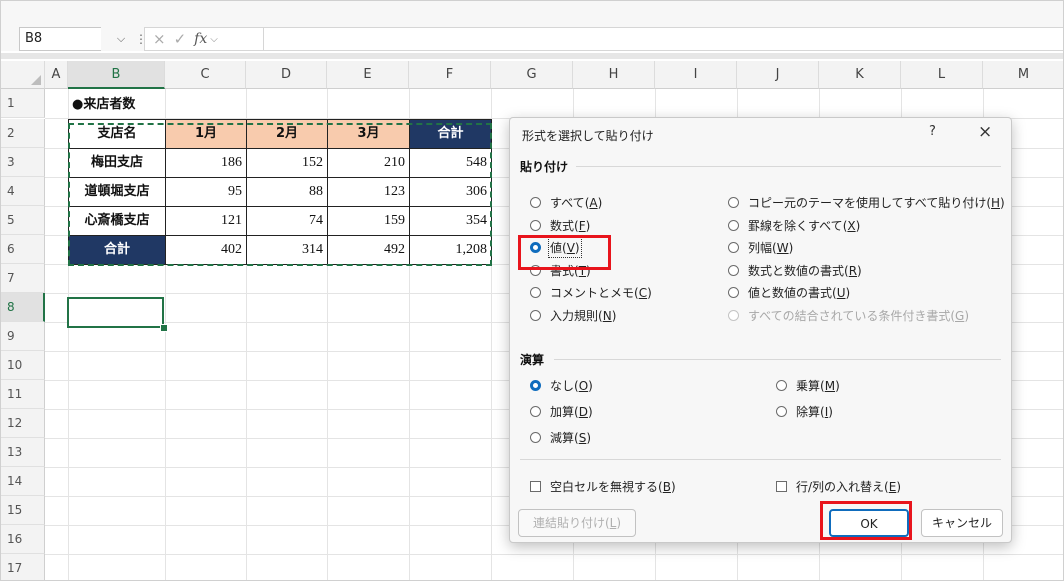 This screenshot has height=581, width=1064. What do you see at coordinates (960, 316) in the screenshot?
I see `access-key: G` at bounding box center [960, 316].